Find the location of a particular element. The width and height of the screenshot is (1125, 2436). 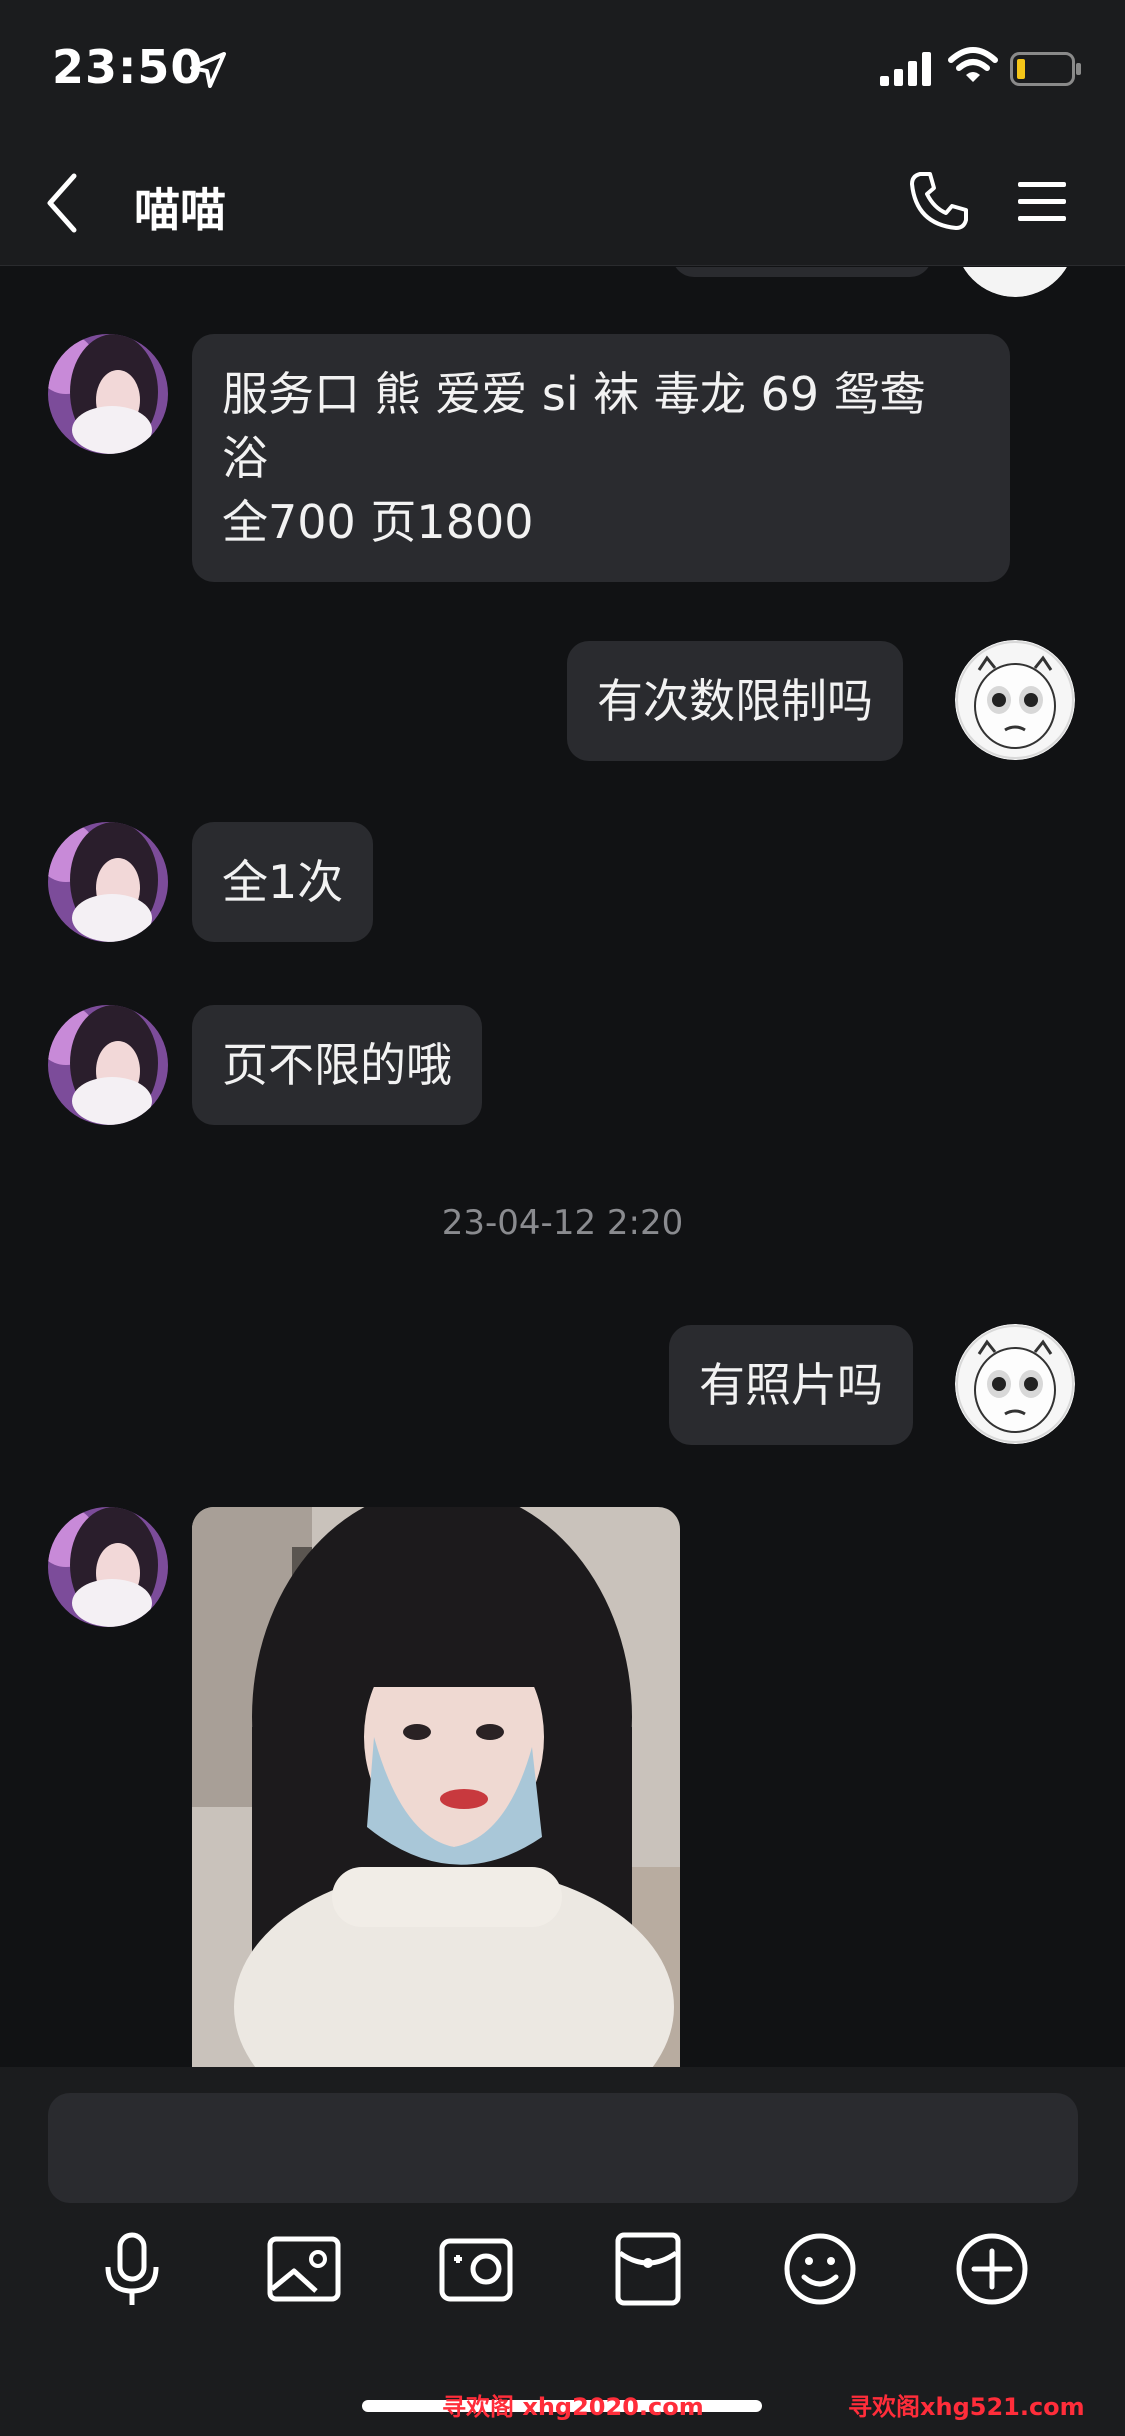

watermark-text: 寻欢阁 xhg2020.com is located at coordinates (573, 2407).